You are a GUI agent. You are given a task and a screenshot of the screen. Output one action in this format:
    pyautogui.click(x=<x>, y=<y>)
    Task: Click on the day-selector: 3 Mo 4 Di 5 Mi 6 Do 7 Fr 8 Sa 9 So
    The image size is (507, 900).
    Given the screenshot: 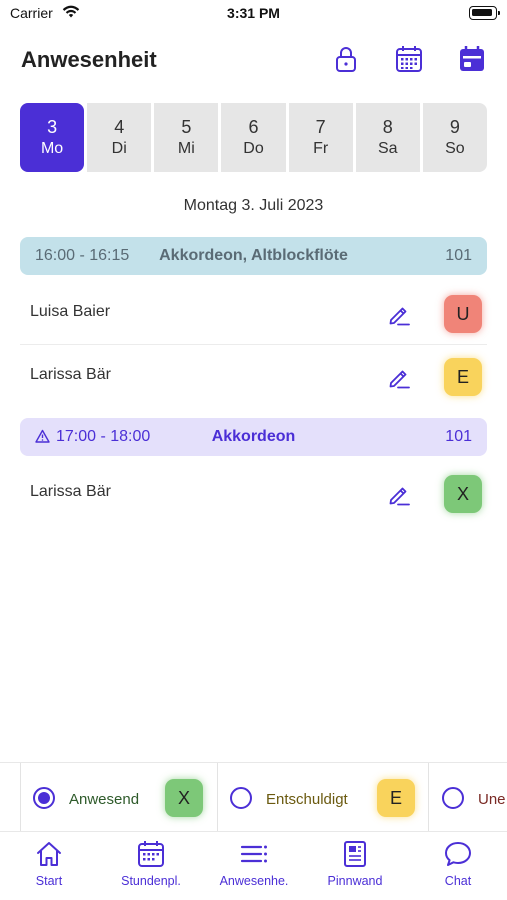 What is the action you would take?
    pyautogui.click(x=253, y=137)
    